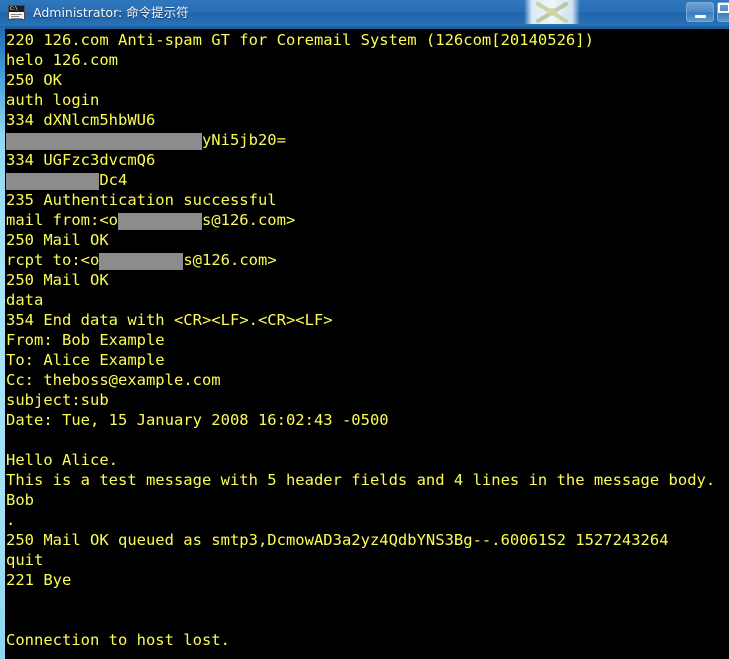 This screenshot has width=729, height=659. What do you see at coordinates (367, 100) in the screenshot?
I see `terminal-line: auth login` at bounding box center [367, 100].